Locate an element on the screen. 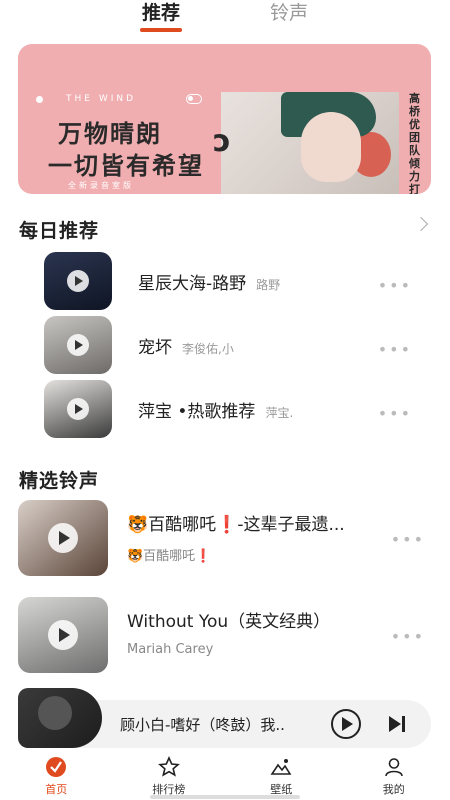  nav-home: 首页 is located at coordinates (56, 776).